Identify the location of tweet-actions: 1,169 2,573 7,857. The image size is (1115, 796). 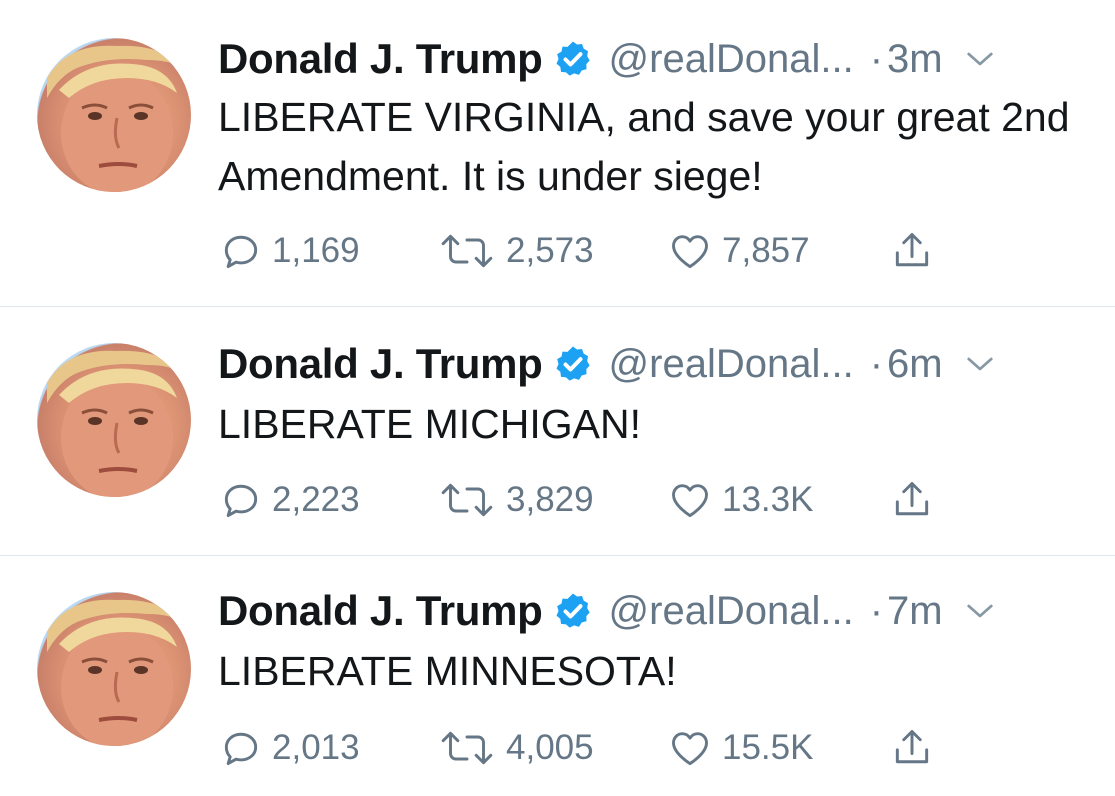
(598, 251).